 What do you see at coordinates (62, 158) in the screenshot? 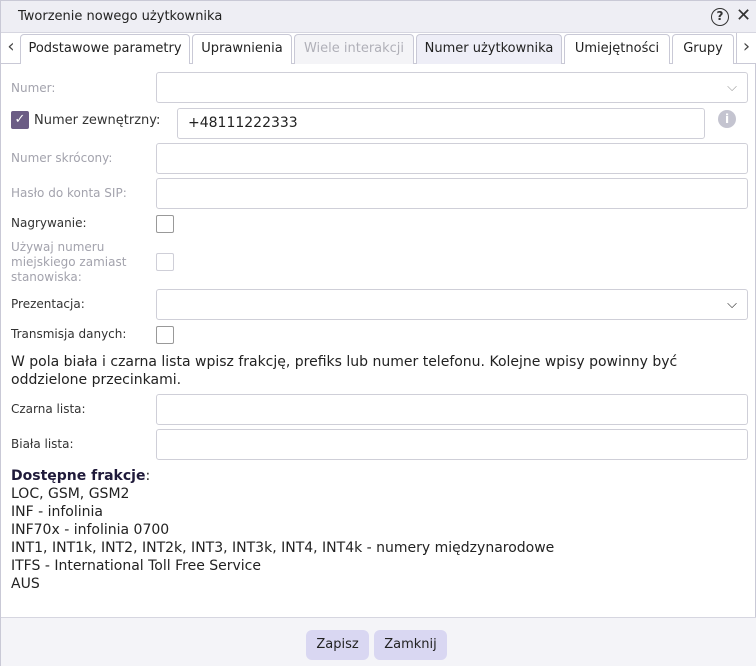
I see `numer-skrocony-label: Numer skrócony:` at bounding box center [62, 158].